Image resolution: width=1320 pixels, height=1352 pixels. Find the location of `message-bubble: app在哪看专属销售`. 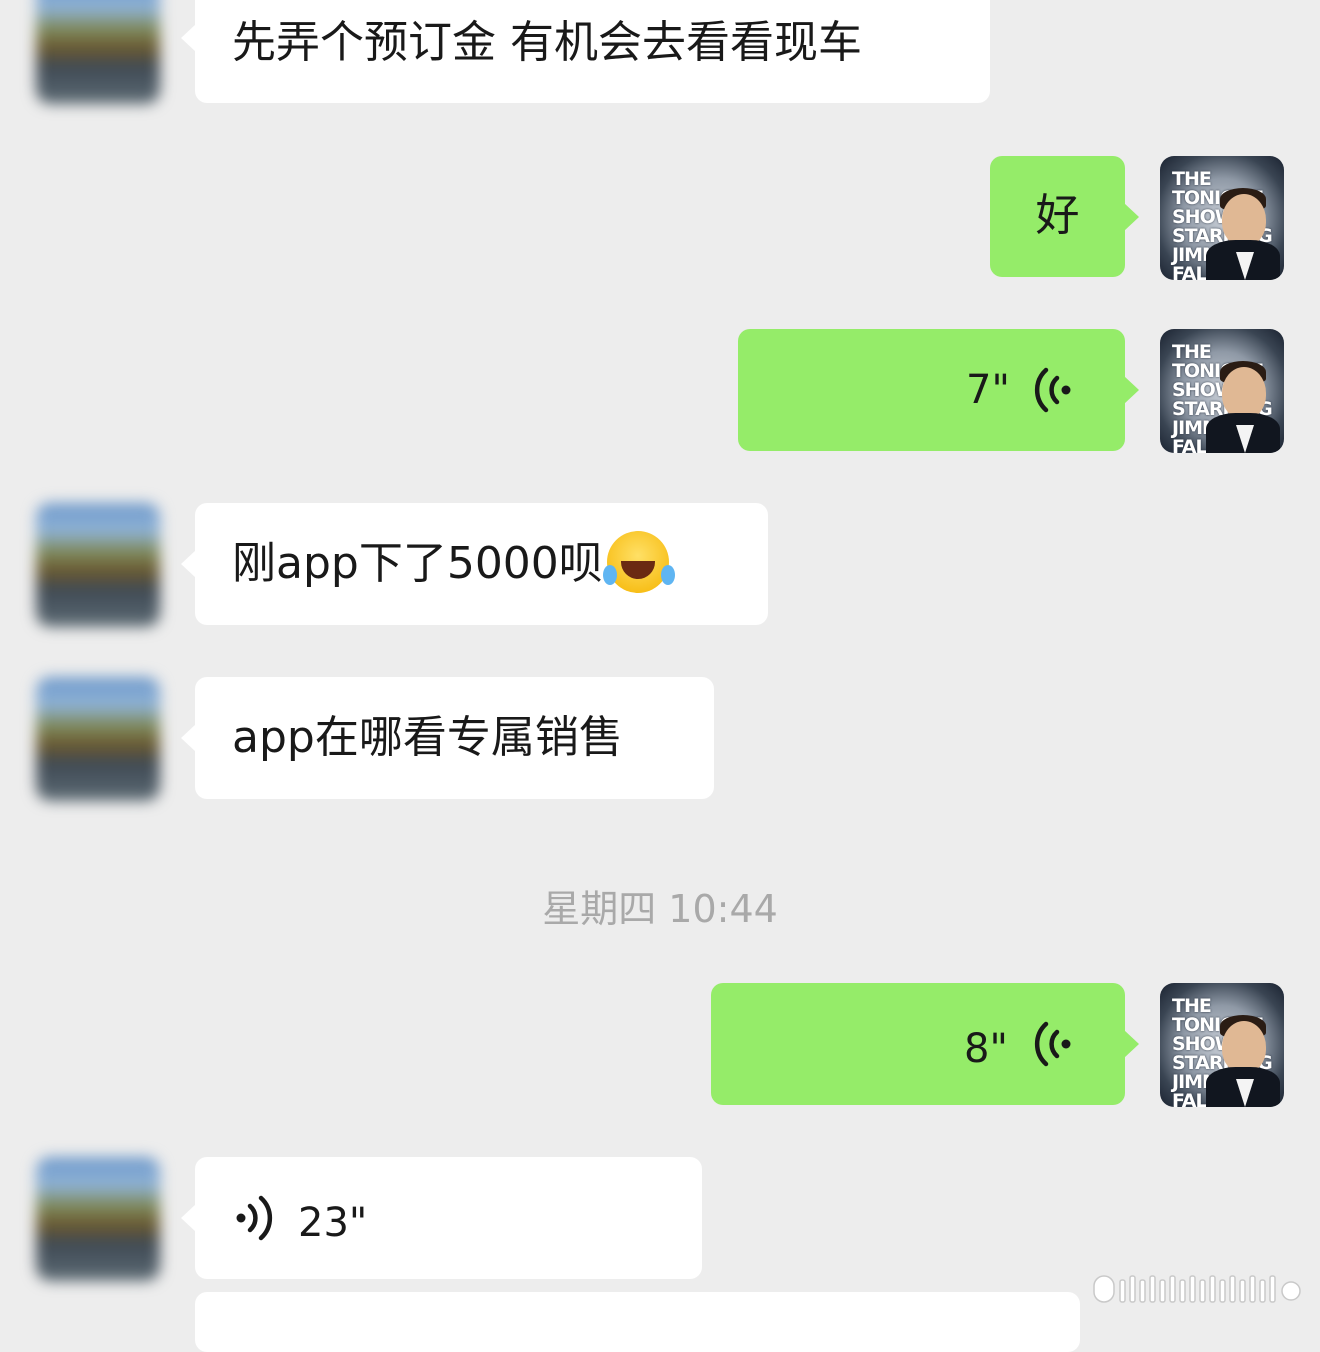

message-bubble: app在哪看专属销售 is located at coordinates (447, 738).